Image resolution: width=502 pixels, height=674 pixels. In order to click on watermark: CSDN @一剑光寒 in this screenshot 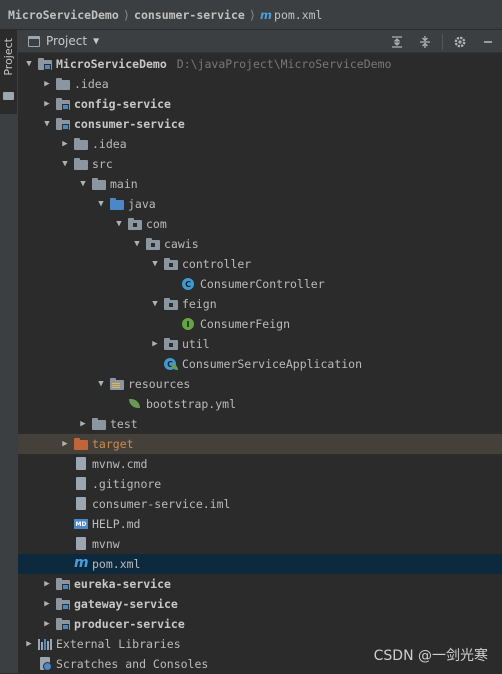, I will do `click(431, 655)`.